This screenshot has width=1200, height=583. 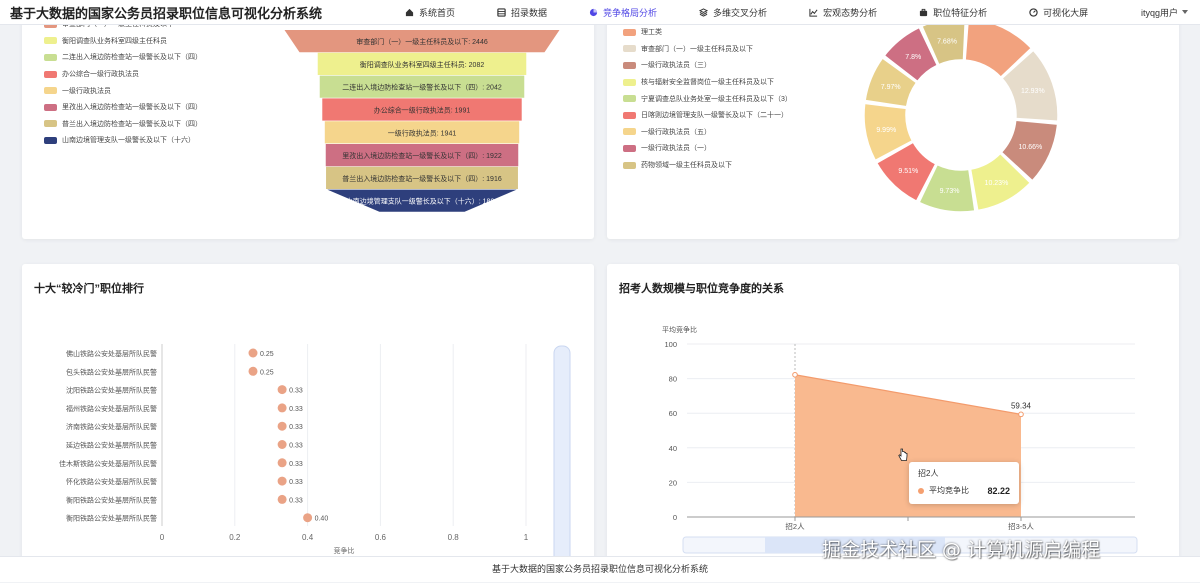 What do you see at coordinates (913, 57) in the screenshot?
I see `donut-slice-label: 7.8%` at bounding box center [913, 57].